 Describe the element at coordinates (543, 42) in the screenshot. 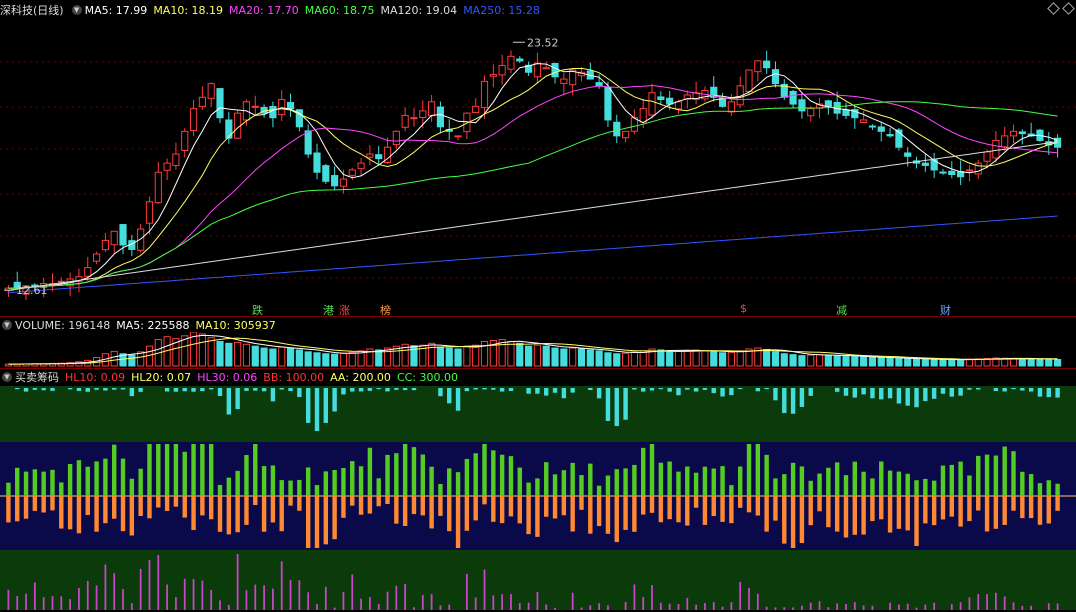

I see `high-price-label: 23.52` at that location.